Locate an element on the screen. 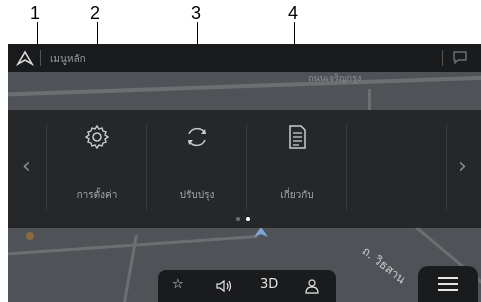  callout-1: 1 is located at coordinates (35, 13).